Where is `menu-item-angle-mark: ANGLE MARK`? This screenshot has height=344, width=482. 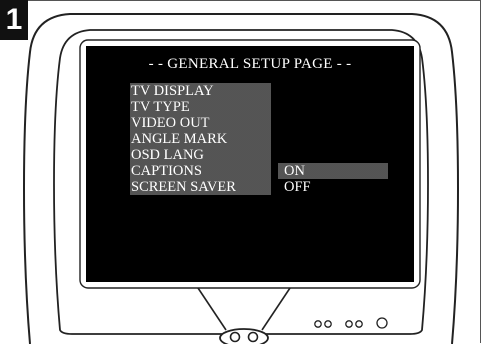 menu-item-angle-mark: ANGLE MARK is located at coordinates (250, 139).